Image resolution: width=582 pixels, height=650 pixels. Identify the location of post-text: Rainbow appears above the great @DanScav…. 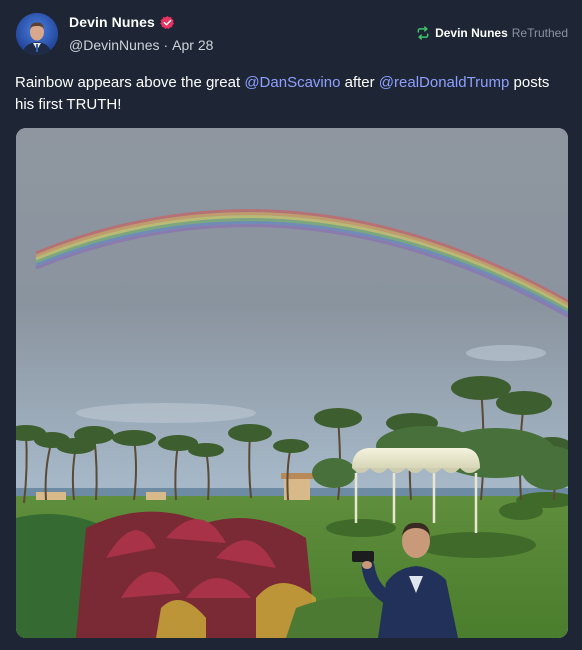
(291, 94).